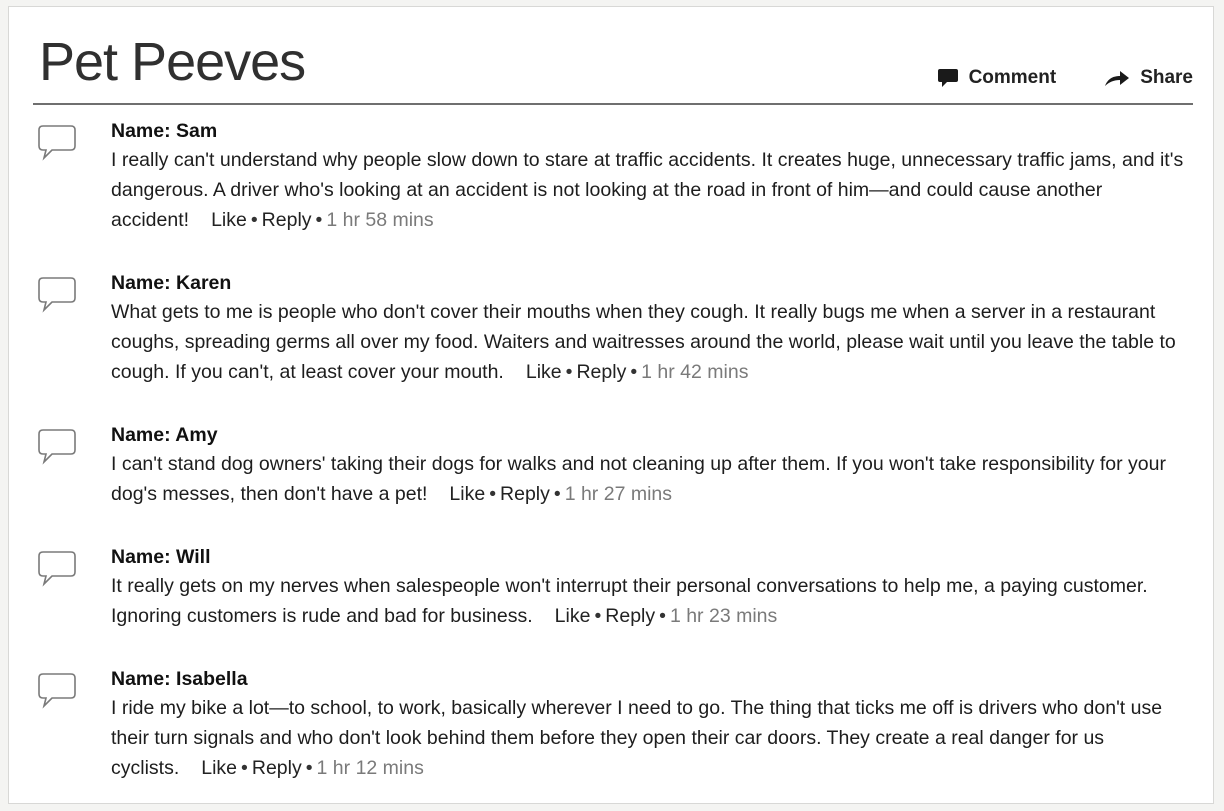 The height and width of the screenshot is (811, 1224). I want to click on share-button: Share, so click(1148, 78).